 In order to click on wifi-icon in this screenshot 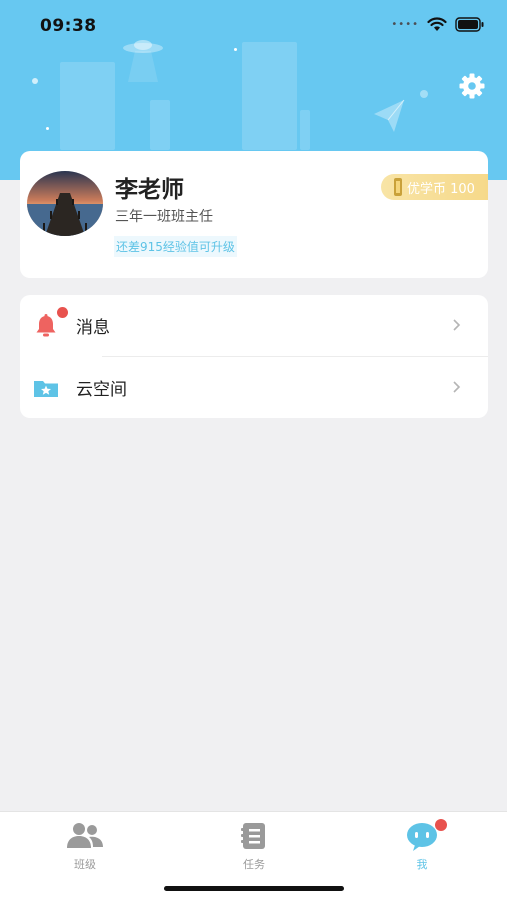, I will do `click(437, 24)`.